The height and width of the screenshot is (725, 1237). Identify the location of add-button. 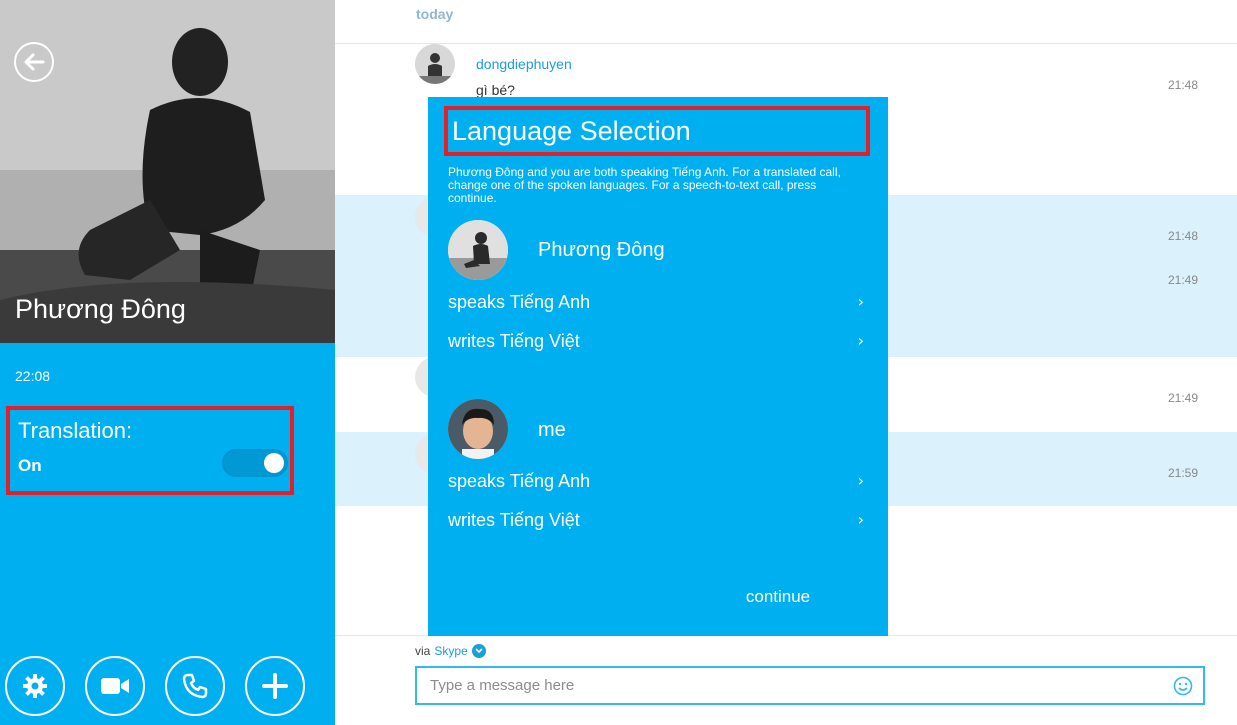
(275, 686).